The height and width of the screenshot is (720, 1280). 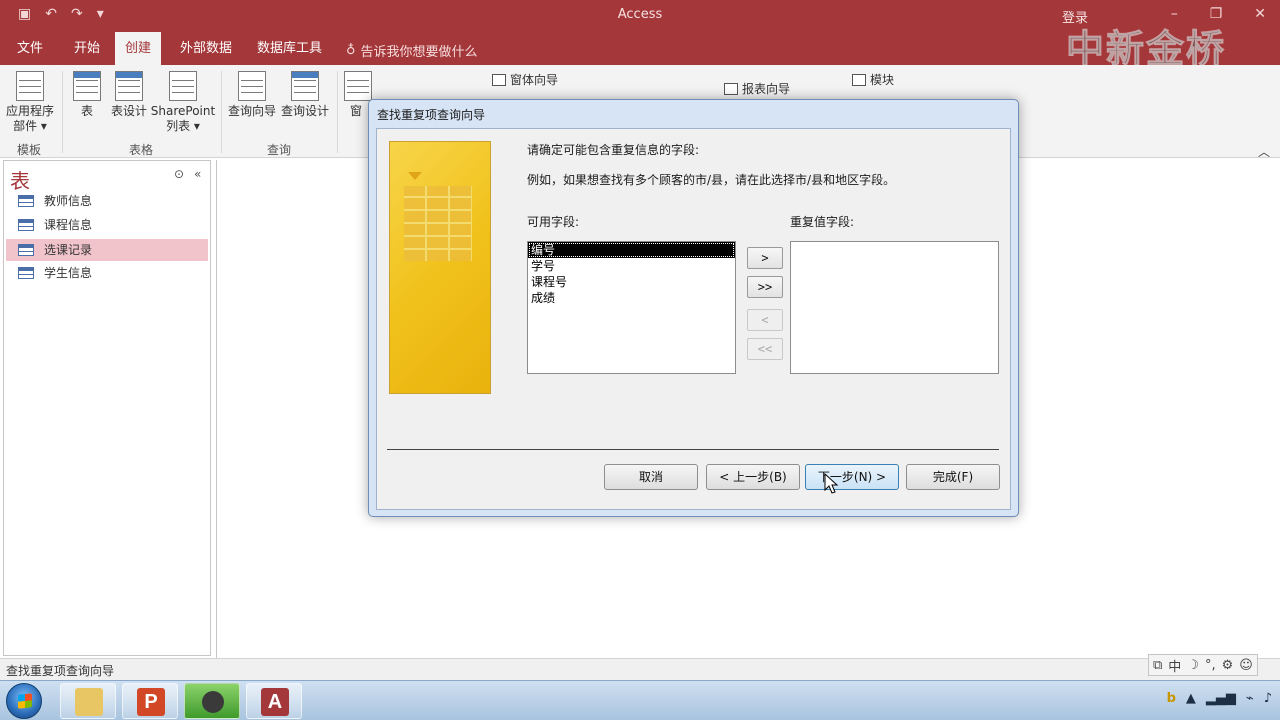 What do you see at coordinates (1264, 151) in the screenshot?
I see `collapse-ribbon-icon: ︿` at bounding box center [1264, 151].